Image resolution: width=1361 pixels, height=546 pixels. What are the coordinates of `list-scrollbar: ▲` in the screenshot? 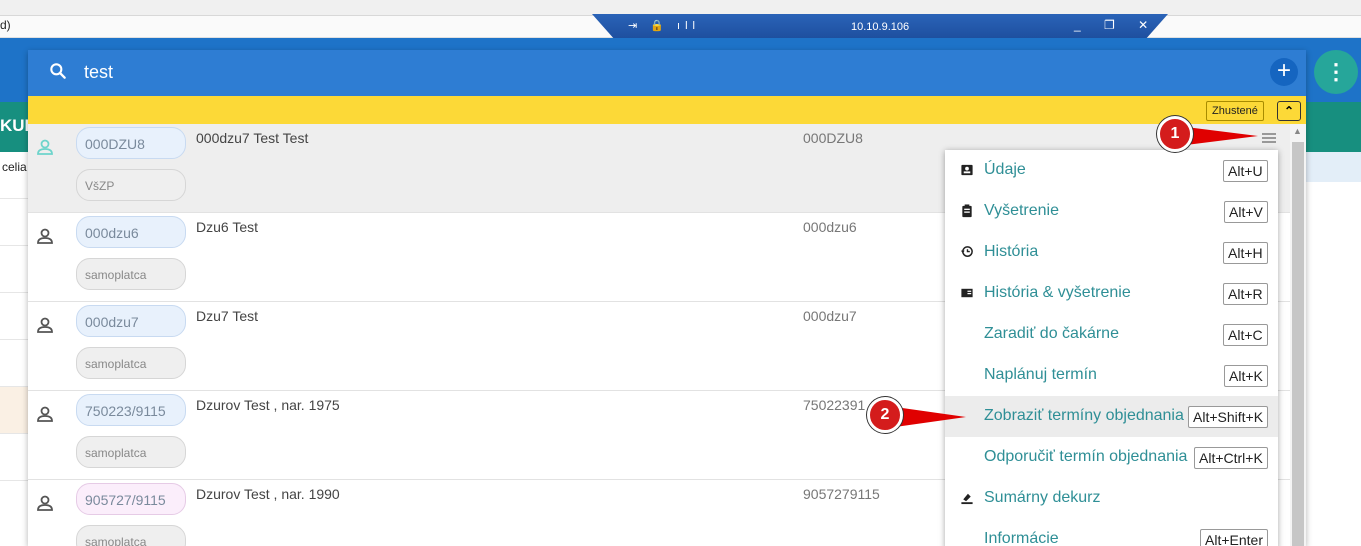 It's located at (1298, 335).